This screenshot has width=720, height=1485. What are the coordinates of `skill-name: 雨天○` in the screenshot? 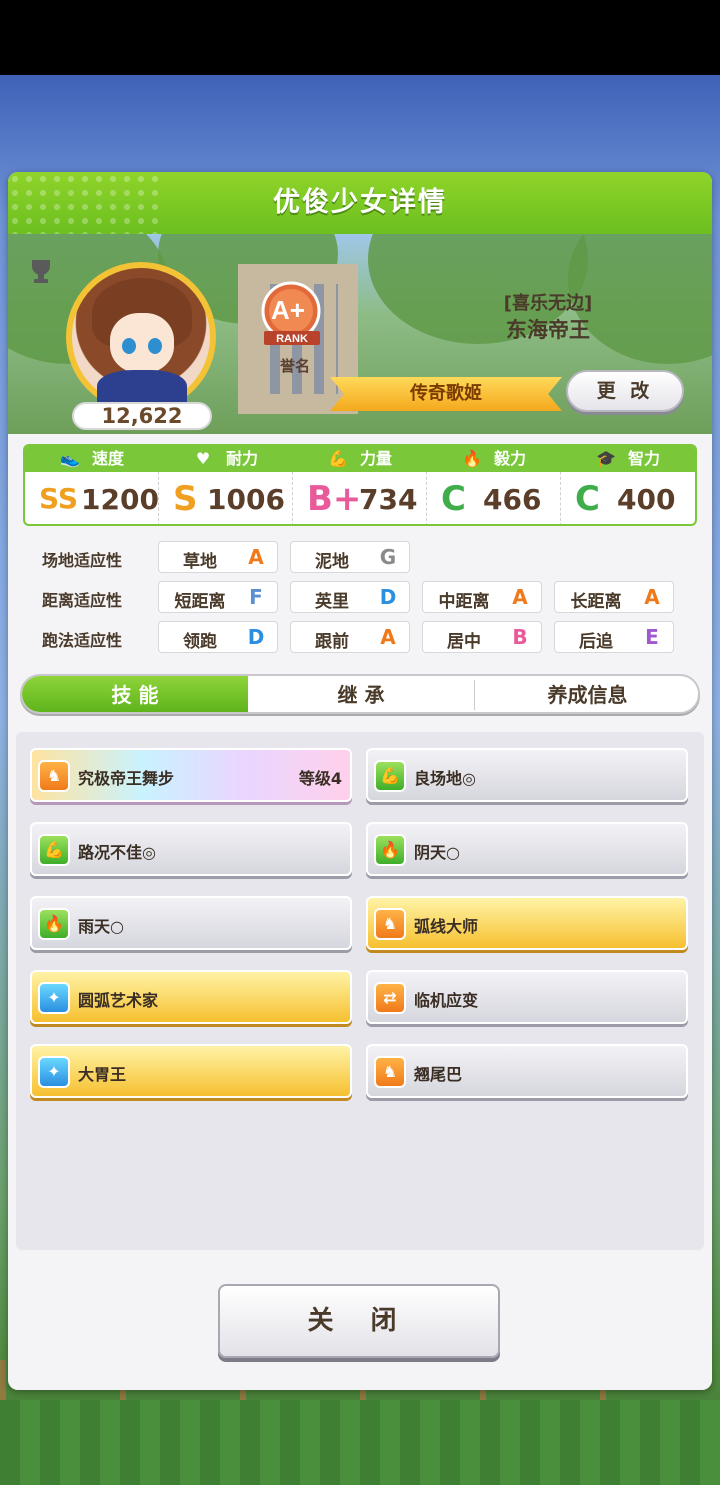 It's located at (101, 926).